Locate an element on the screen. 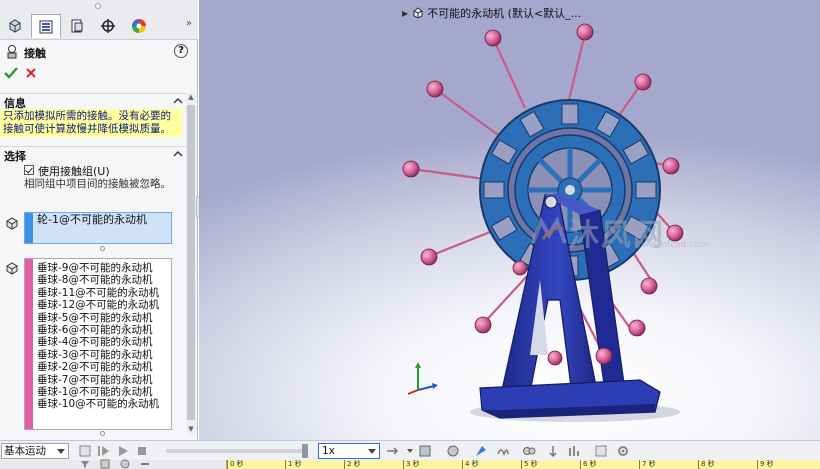 This screenshot has height=469, width=820. list-item: 垂球-11@不可能的永动机 is located at coordinates (98, 293).